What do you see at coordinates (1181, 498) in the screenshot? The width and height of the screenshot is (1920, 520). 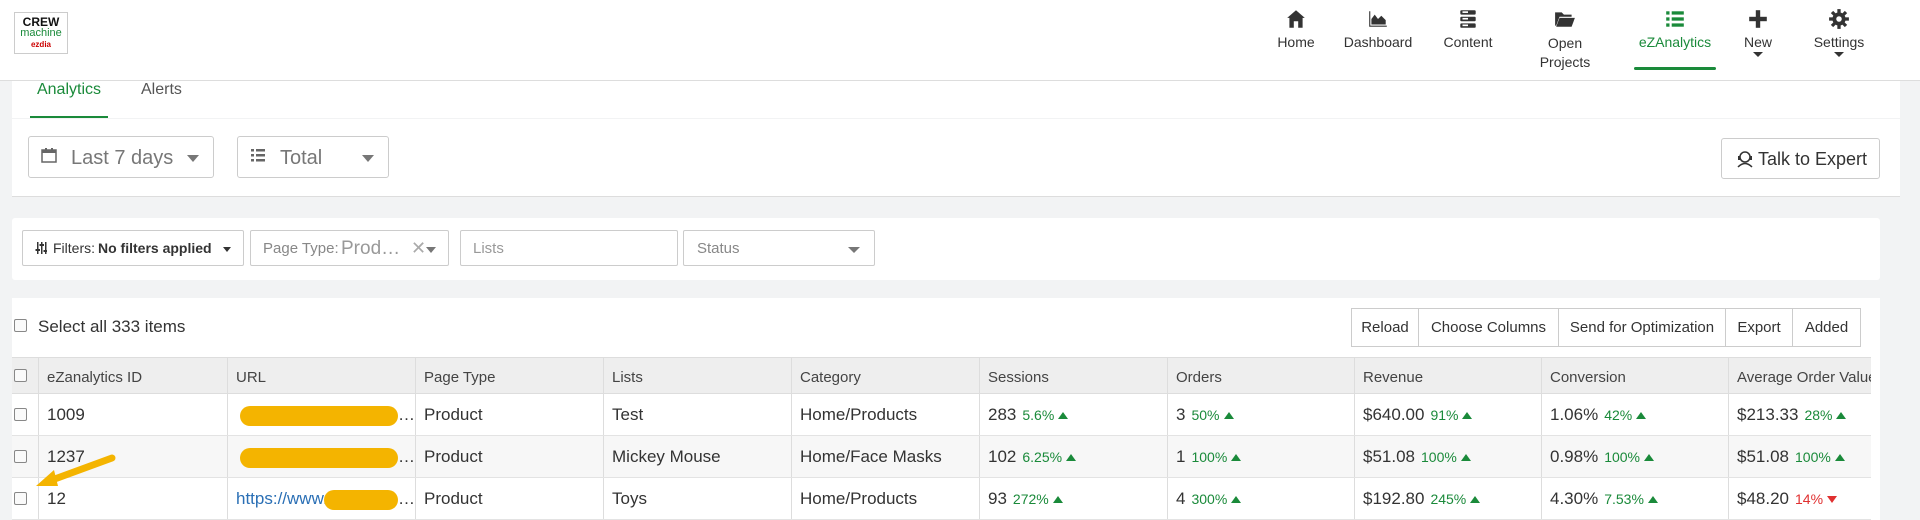 I see `orders-value: 4` at bounding box center [1181, 498].